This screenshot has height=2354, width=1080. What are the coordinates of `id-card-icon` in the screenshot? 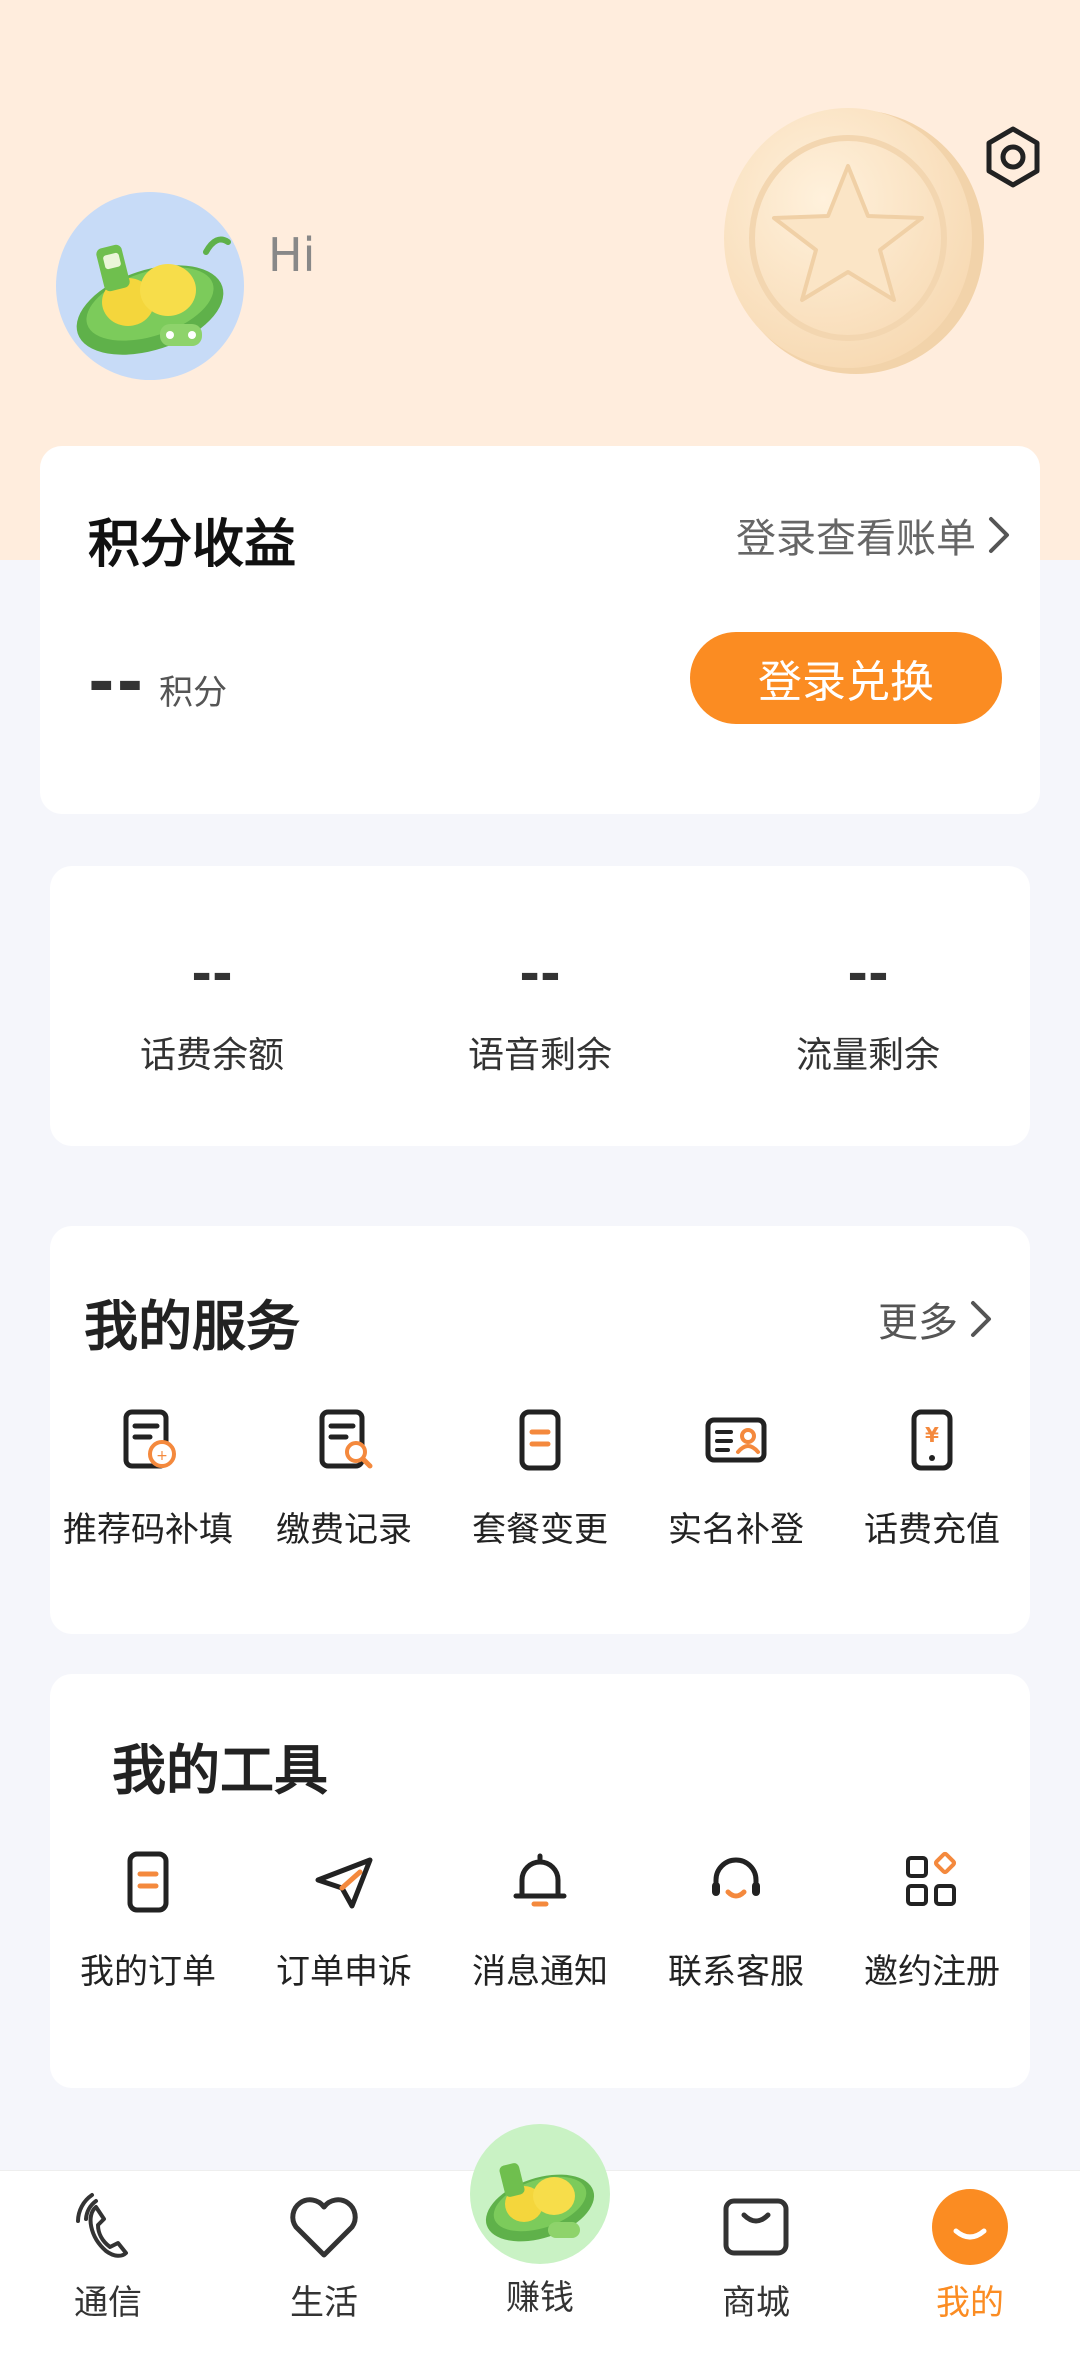 It's located at (736, 1440).